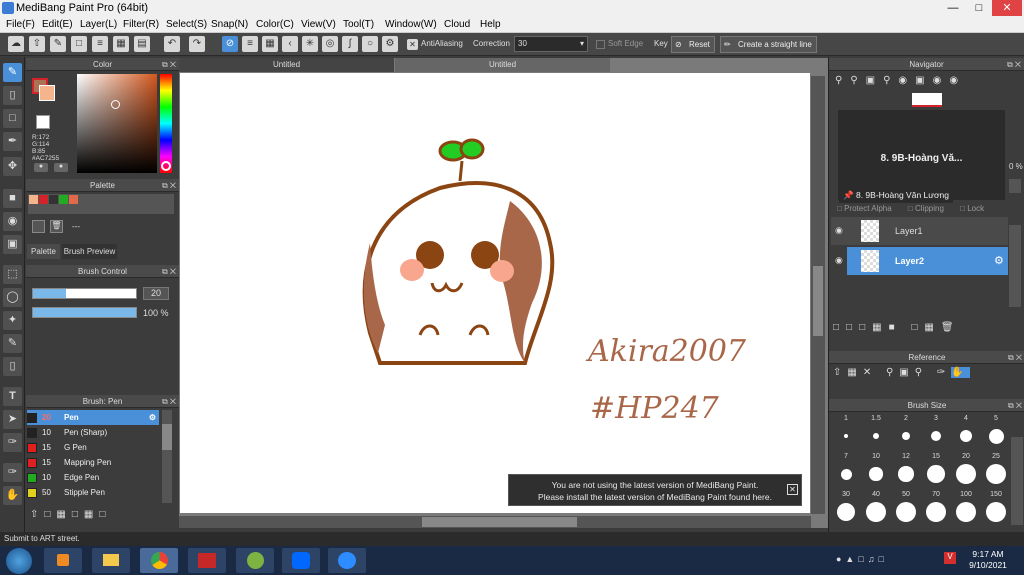 This screenshot has width=1024, height=575. Describe the element at coordinates (876, 468) in the screenshot. I see `brush-size-cell: 10` at that location.